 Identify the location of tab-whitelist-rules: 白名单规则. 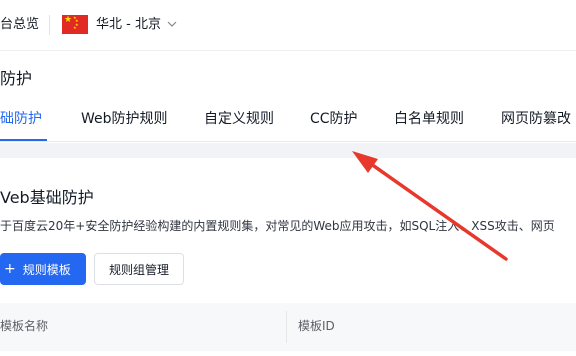
(429, 119).